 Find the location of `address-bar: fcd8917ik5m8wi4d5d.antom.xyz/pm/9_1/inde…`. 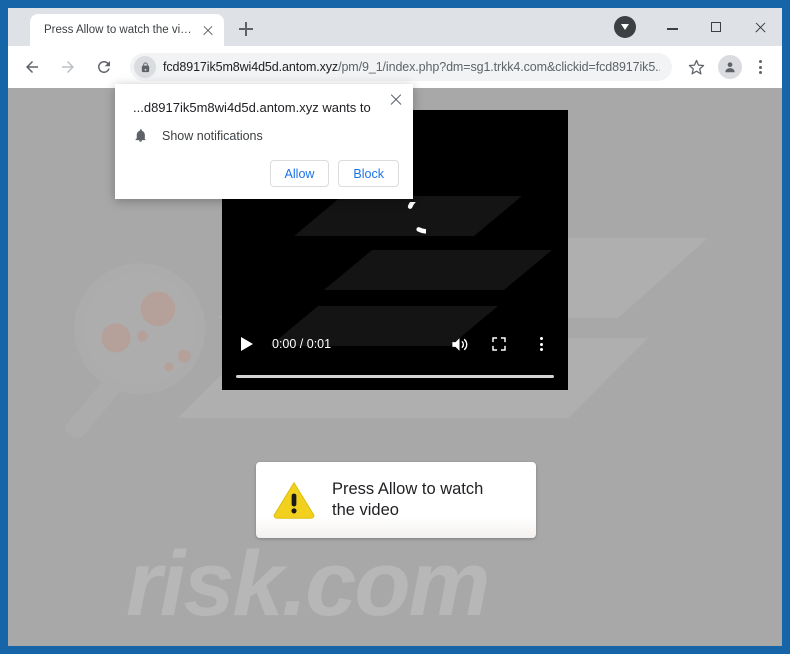

address-bar: fcd8917ik5m8wi4d5d.antom.xyz/pm/9_1/inde… is located at coordinates (401, 67).